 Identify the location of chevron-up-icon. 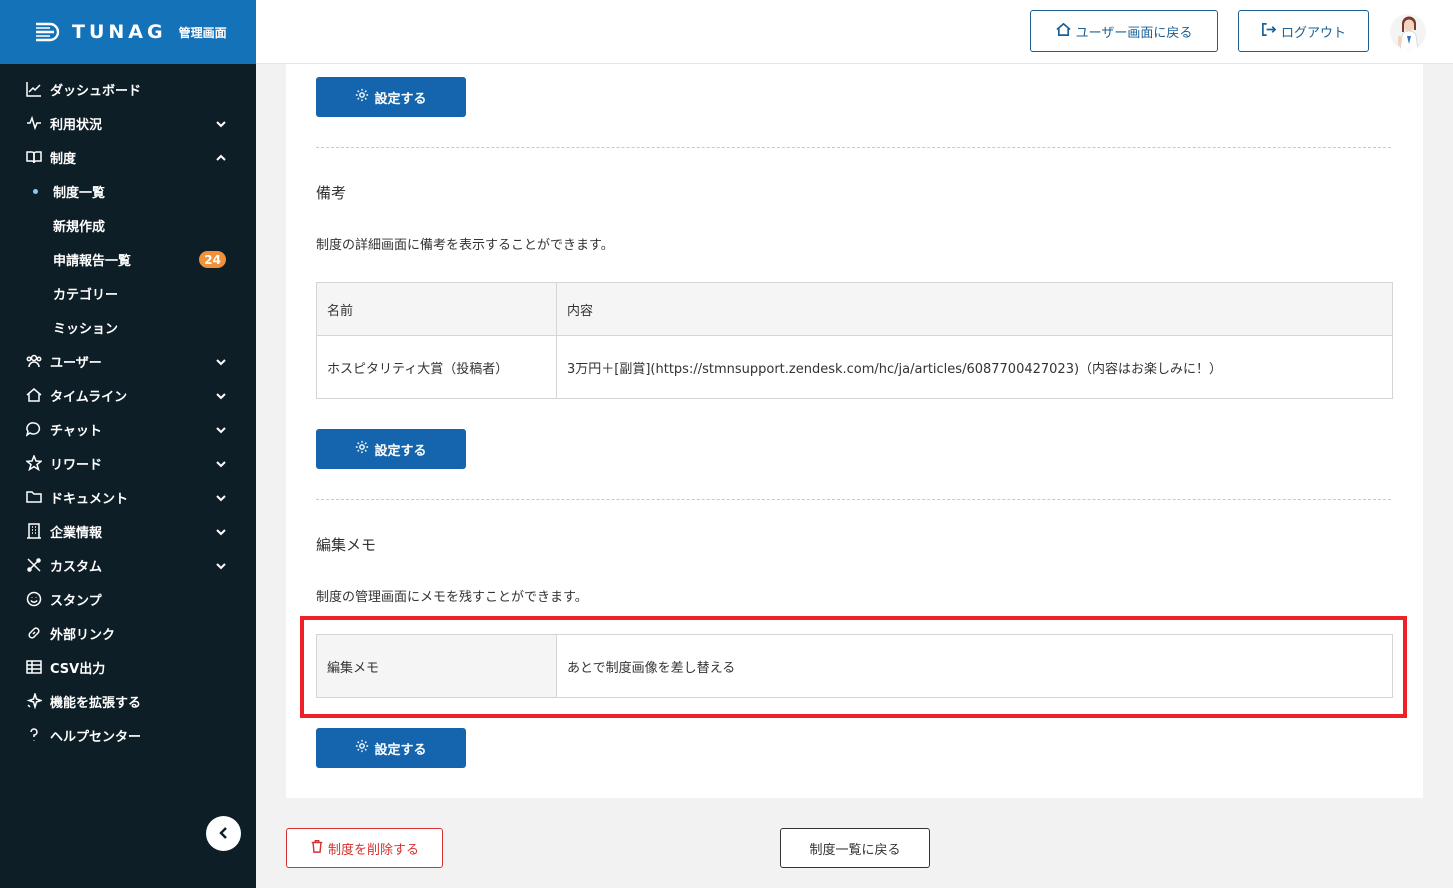
(221, 157).